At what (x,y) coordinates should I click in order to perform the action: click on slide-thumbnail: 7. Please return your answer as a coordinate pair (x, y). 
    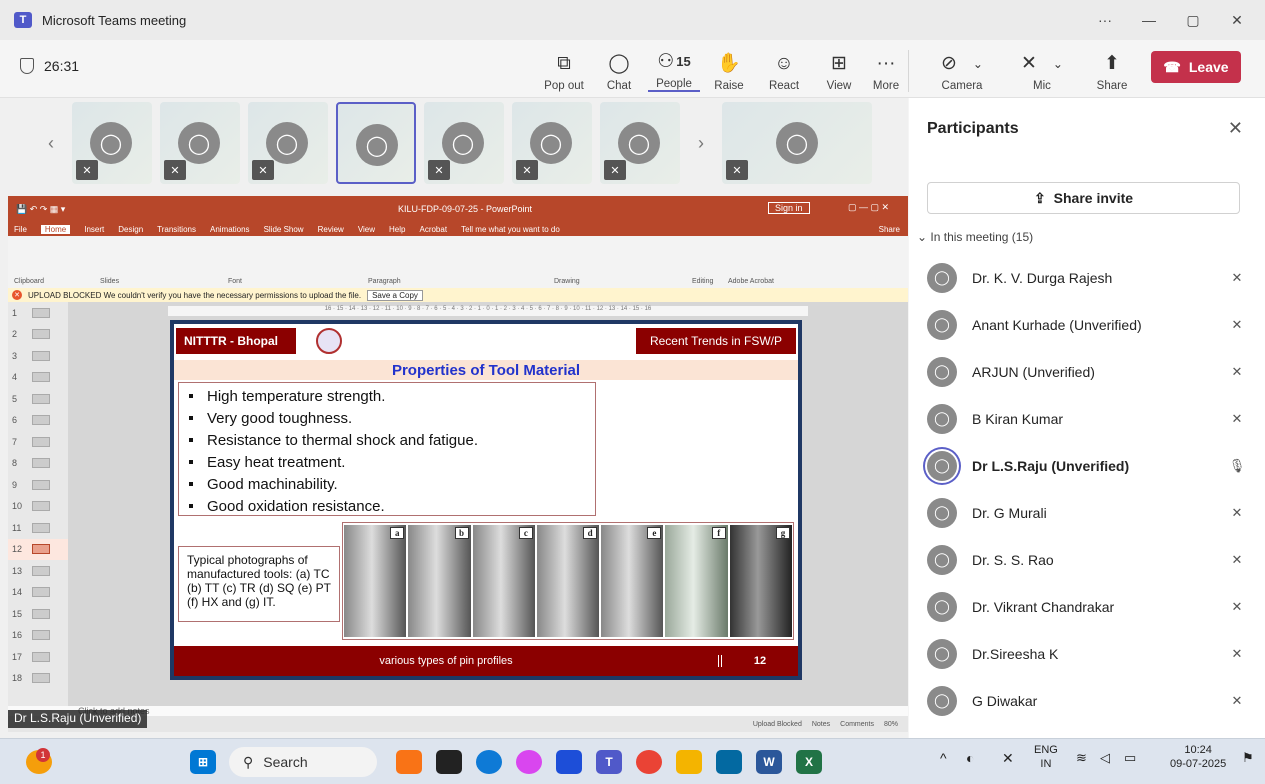
    Looking at the image, I should click on (38, 442).